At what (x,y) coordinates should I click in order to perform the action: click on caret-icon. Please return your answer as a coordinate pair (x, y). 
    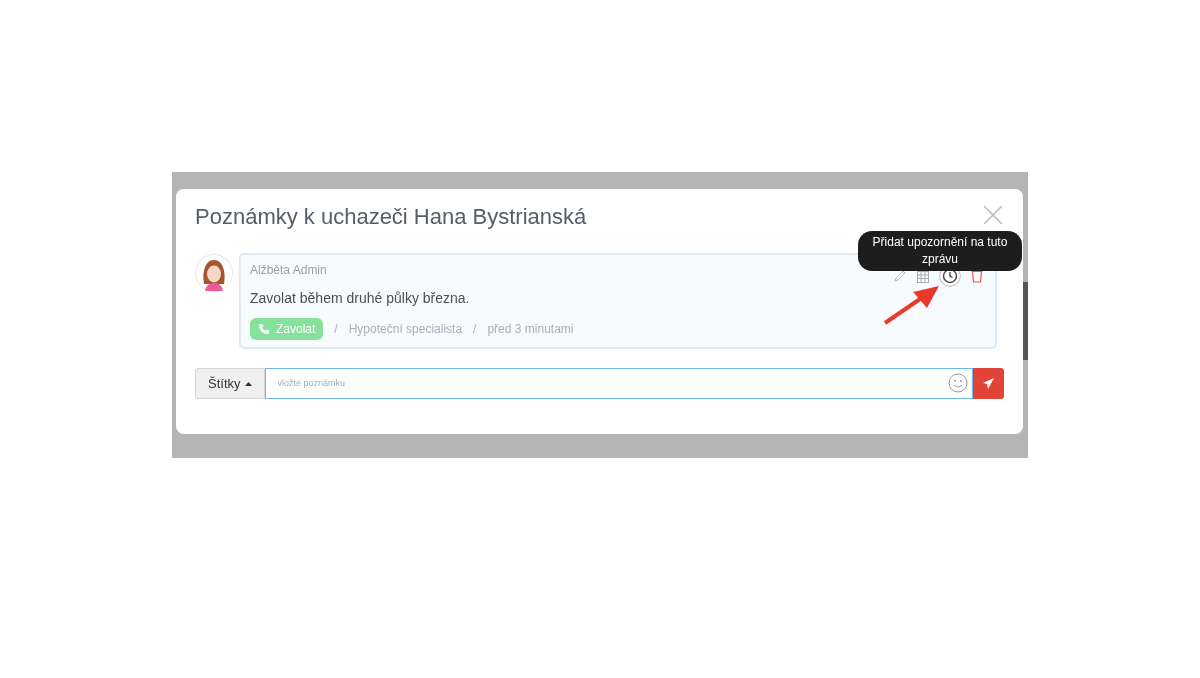
    Looking at the image, I should click on (248, 383).